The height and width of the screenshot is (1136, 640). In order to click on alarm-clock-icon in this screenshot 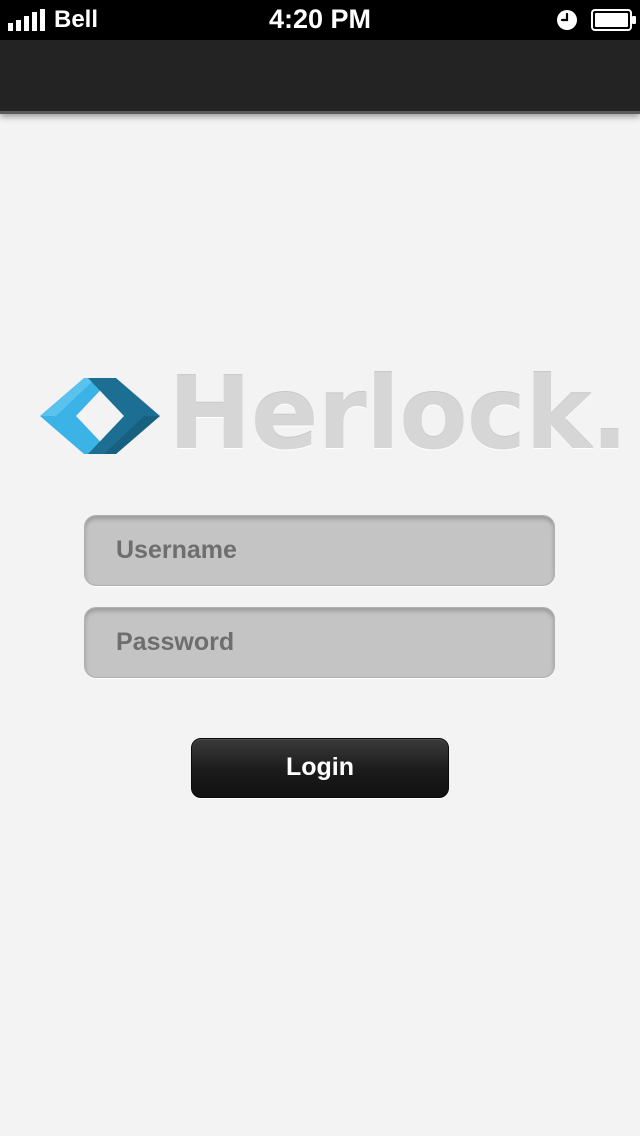, I will do `click(567, 20)`.